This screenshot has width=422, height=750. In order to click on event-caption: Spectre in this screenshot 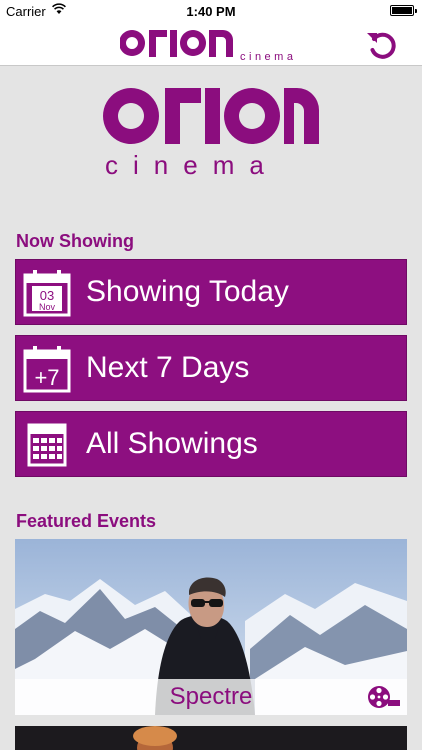, I will do `click(211, 697)`.